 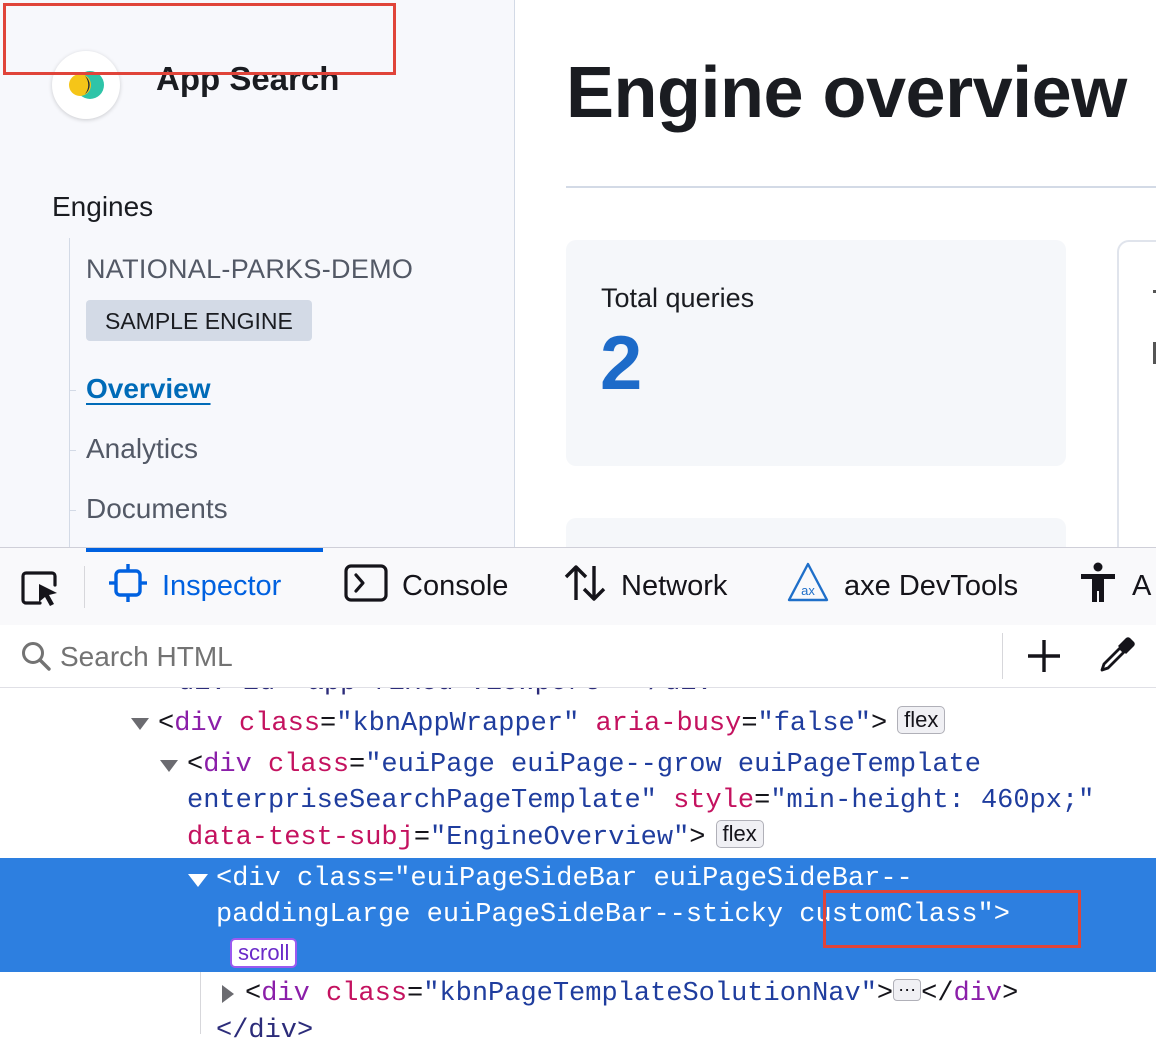 I want to click on engines-nav-heading: Engines, so click(x=102, y=207).